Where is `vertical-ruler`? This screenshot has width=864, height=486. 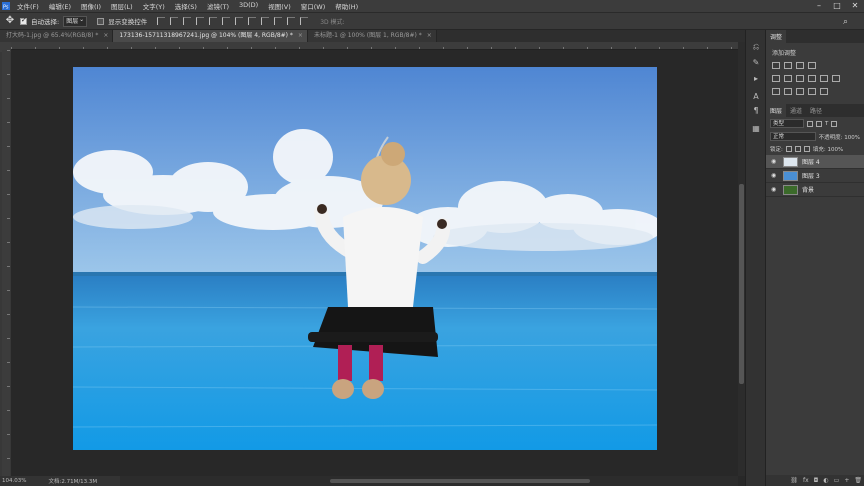
vertical-ruler is located at coordinates (6, 263).